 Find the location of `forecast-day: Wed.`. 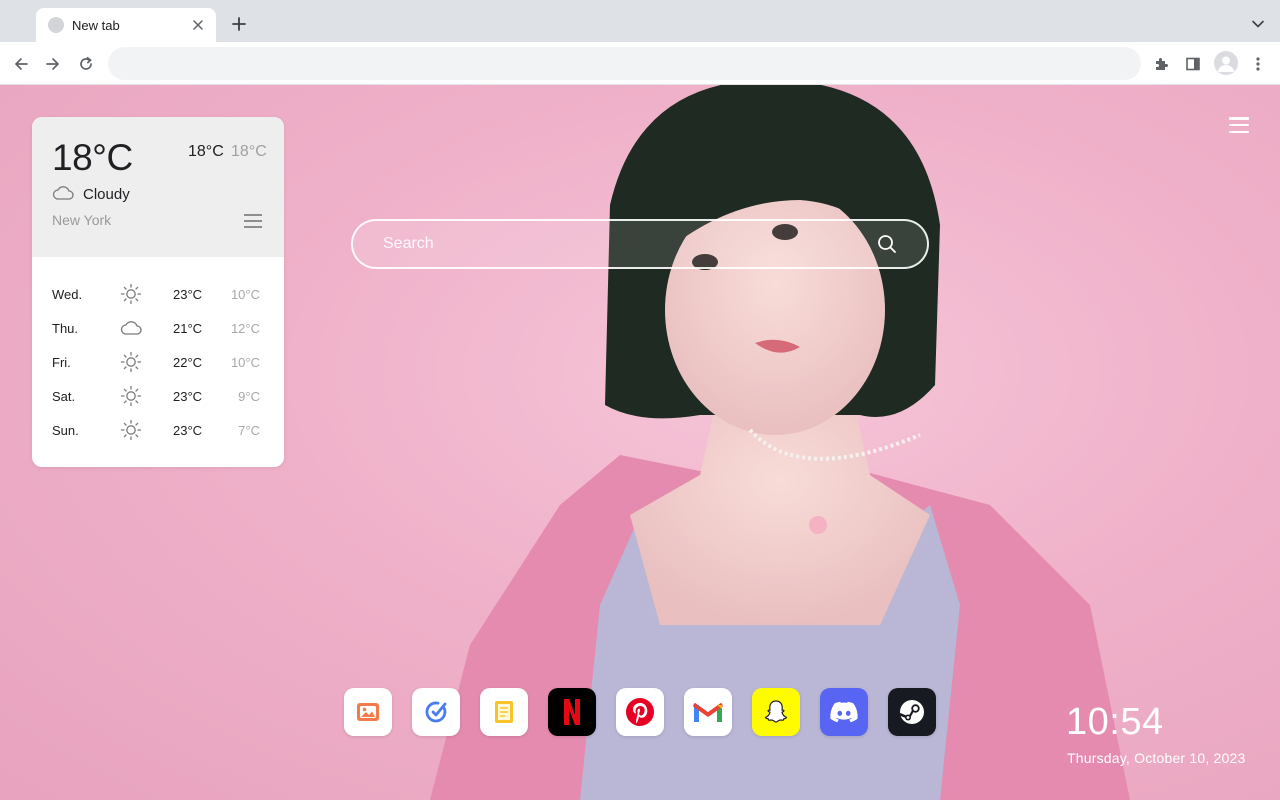

forecast-day: Wed. is located at coordinates (67, 294).